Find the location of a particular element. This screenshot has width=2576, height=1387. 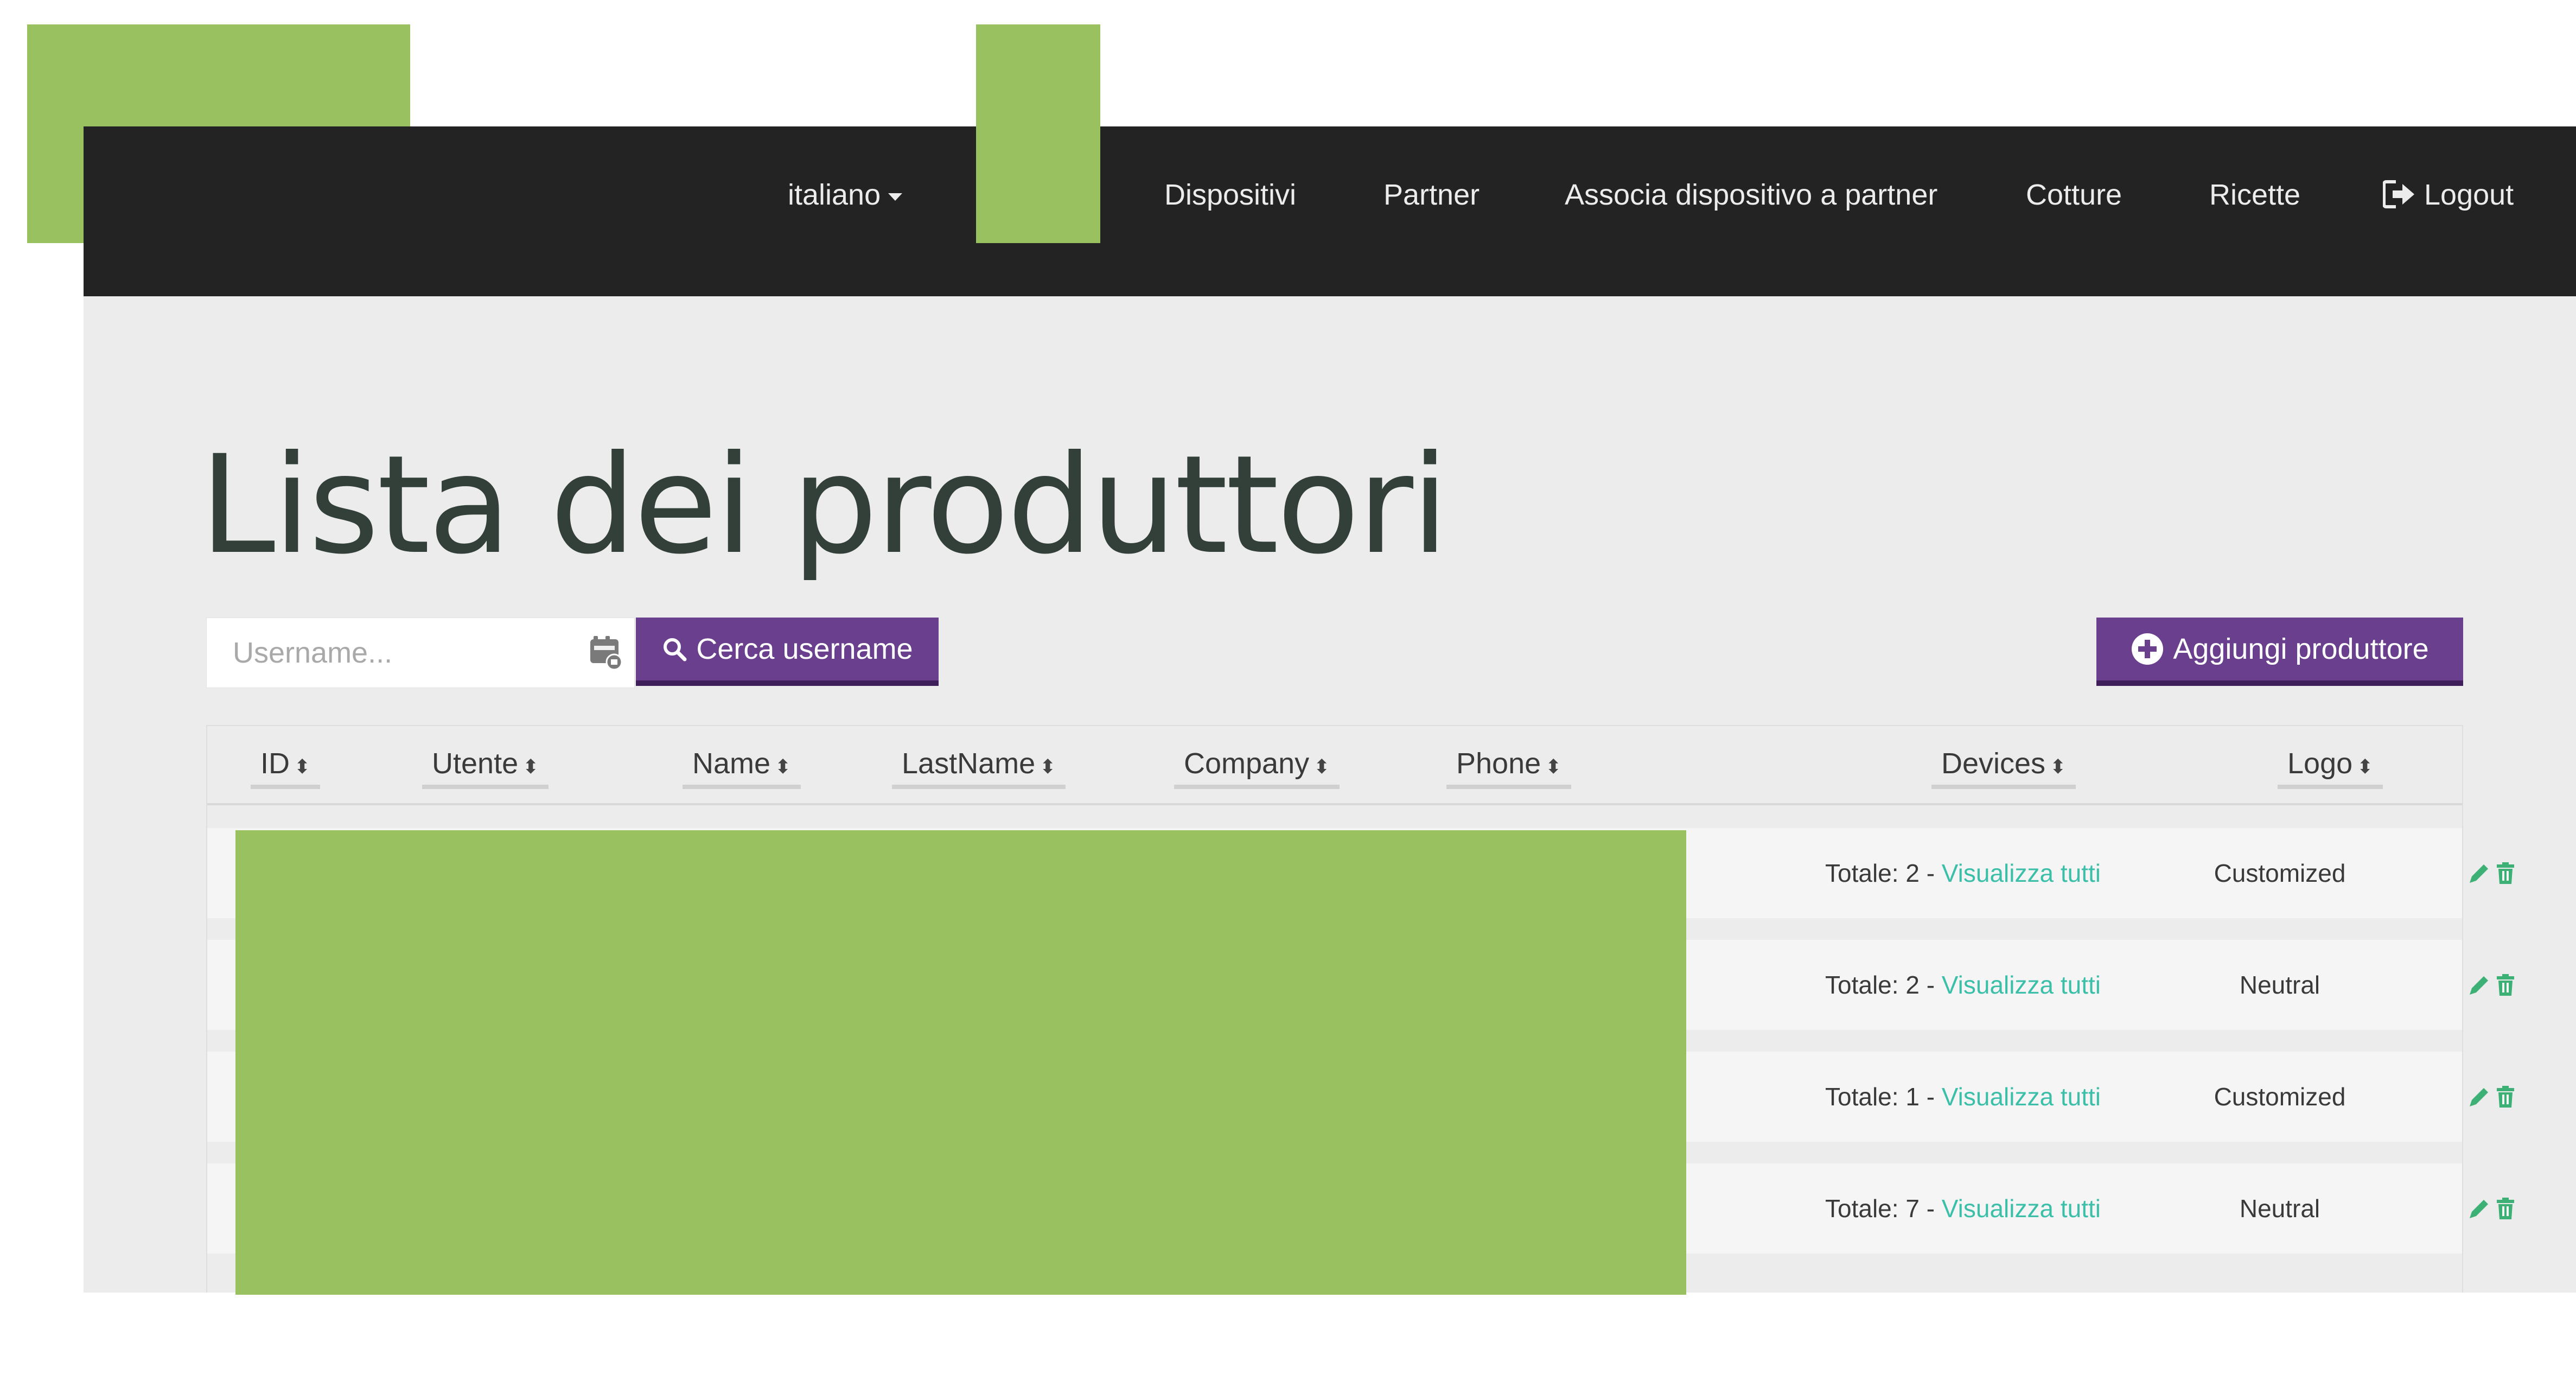

logout-link: Logout is located at coordinates (2448, 195).